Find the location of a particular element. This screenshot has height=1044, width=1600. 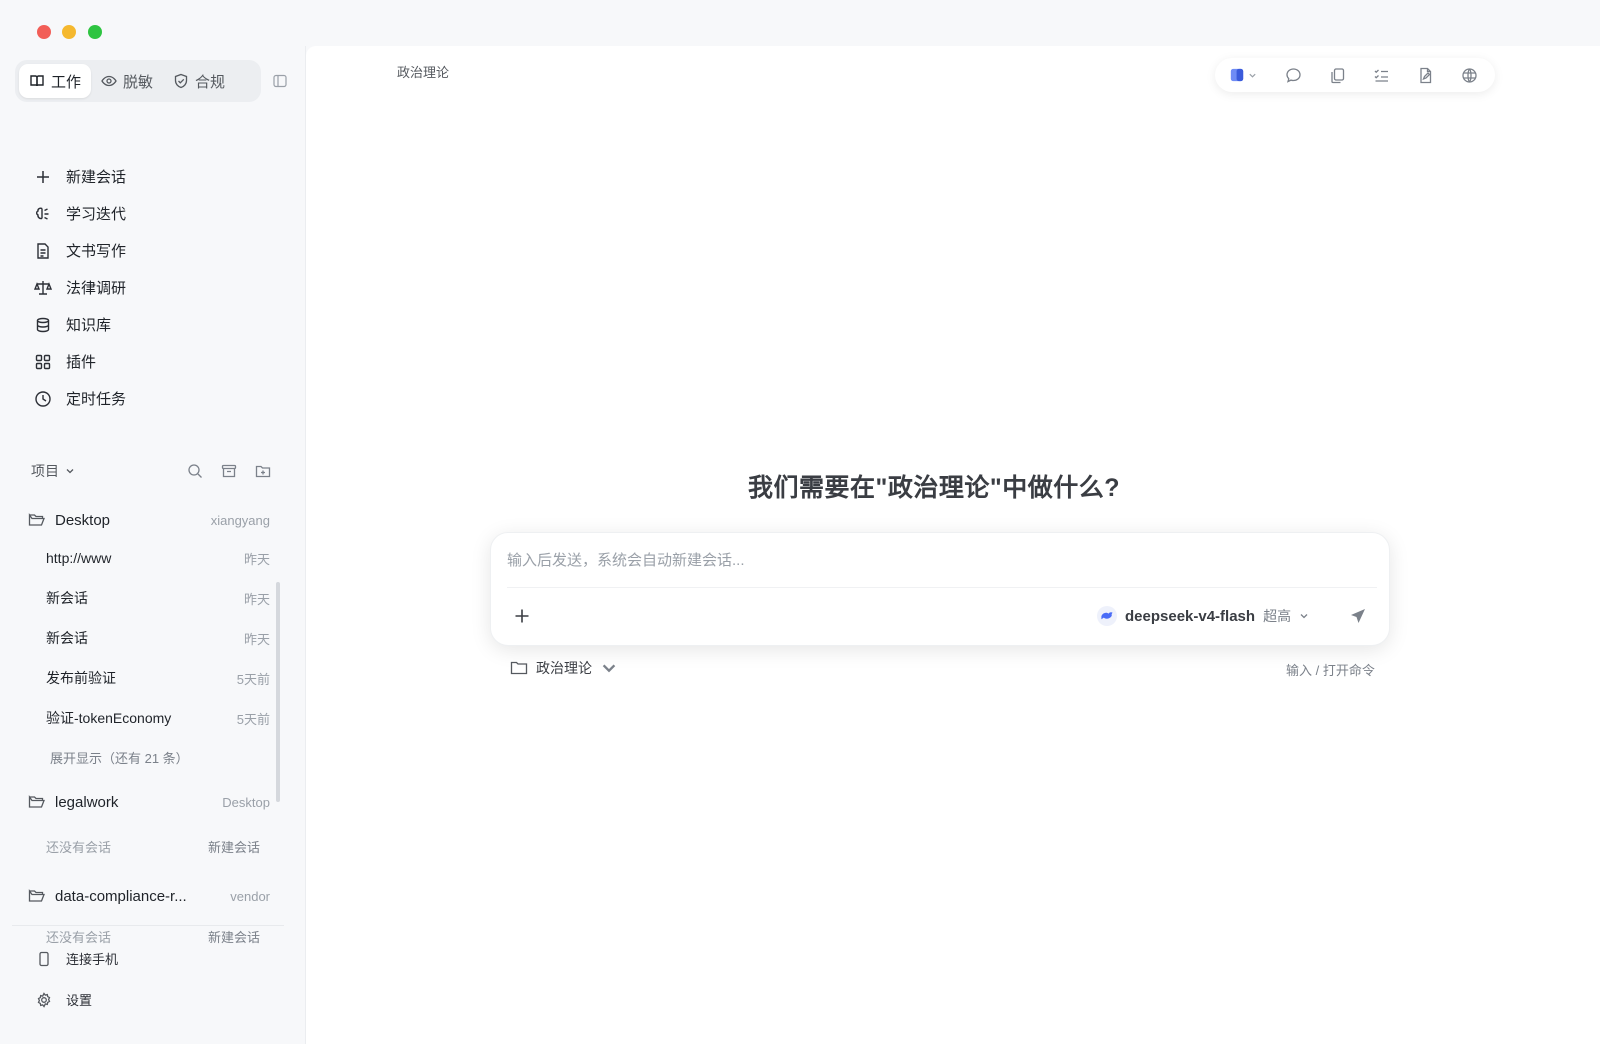

app-switcher-button is located at coordinates (1243, 75).